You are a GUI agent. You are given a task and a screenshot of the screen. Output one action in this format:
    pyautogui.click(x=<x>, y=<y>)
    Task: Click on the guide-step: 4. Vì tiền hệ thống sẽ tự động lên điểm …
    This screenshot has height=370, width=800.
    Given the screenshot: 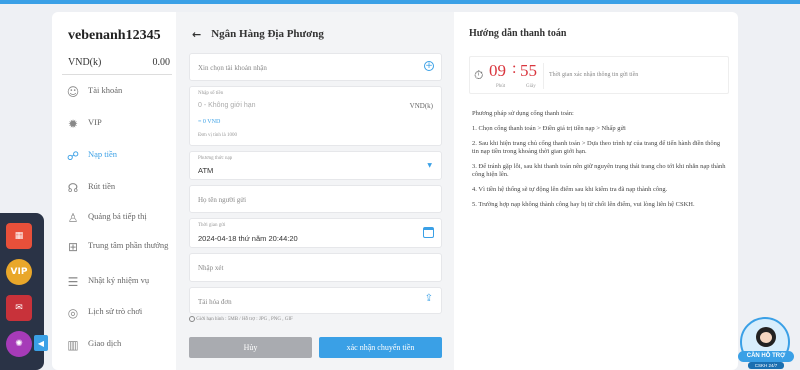 What is the action you would take?
    pyautogui.click(x=570, y=189)
    